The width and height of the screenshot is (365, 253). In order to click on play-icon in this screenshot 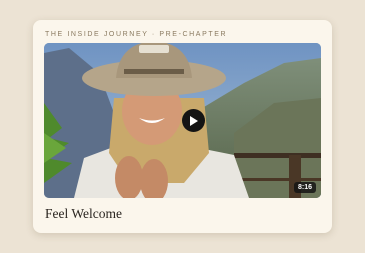, I will do `click(194, 120)`.